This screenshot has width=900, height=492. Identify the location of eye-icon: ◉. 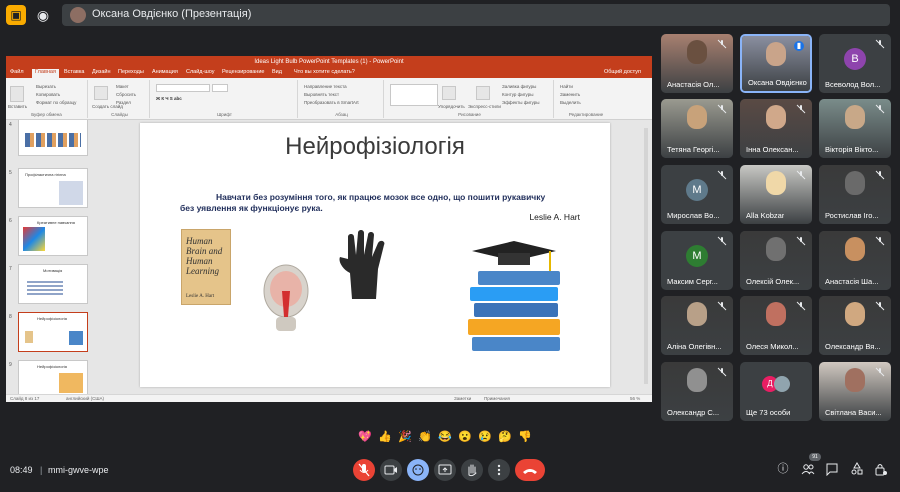
(43, 15).